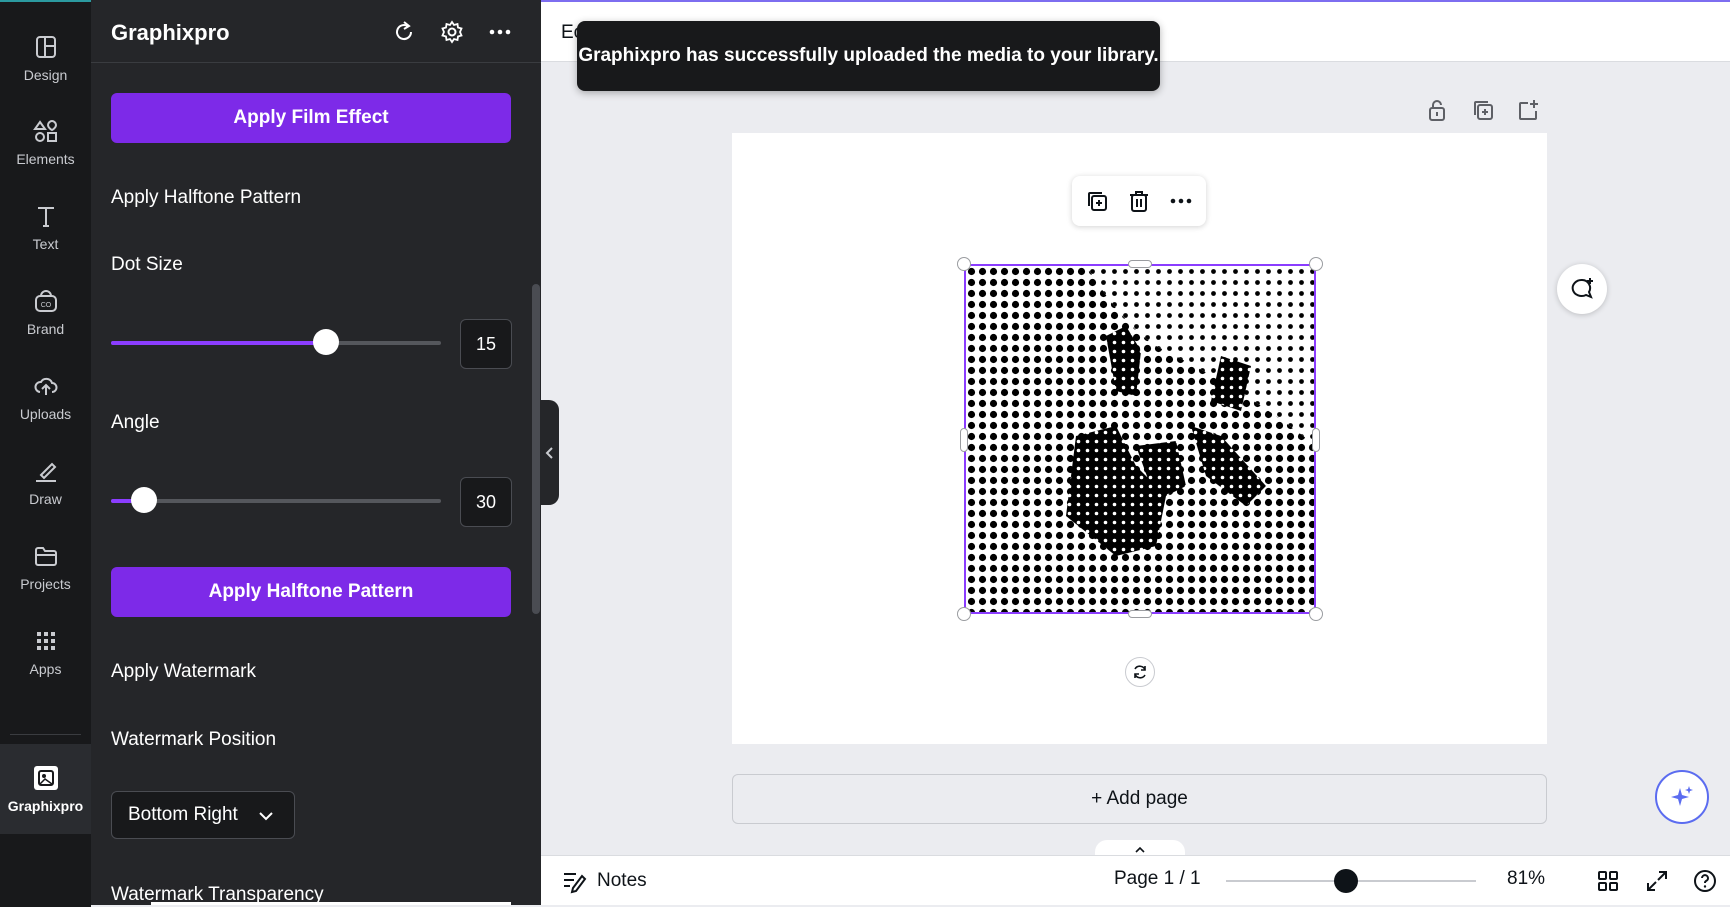 The image size is (1730, 907). Describe the element at coordinates (45, 584) in the screenshot. I see `rail-label: Projects` at that location.